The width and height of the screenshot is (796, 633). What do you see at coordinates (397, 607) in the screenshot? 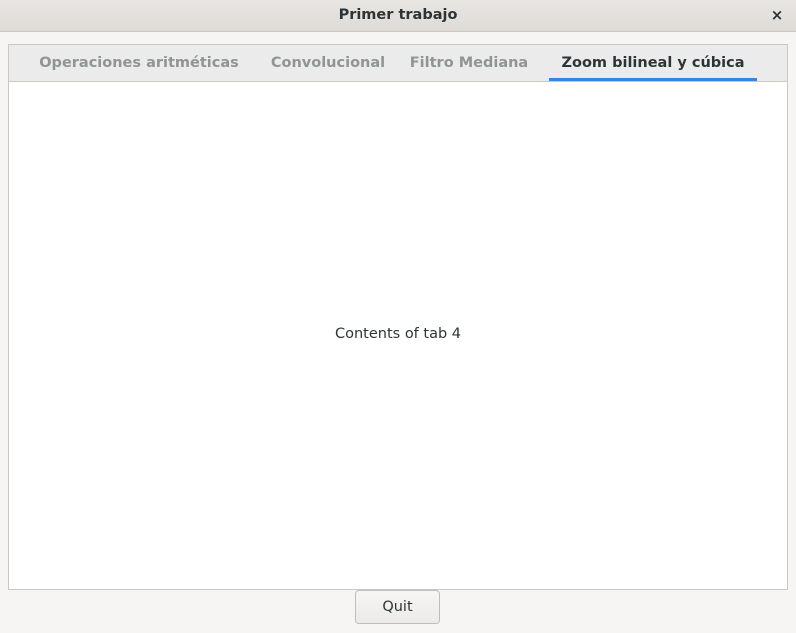
I see `quit-button: Quit` at bounding box center [397, 607].